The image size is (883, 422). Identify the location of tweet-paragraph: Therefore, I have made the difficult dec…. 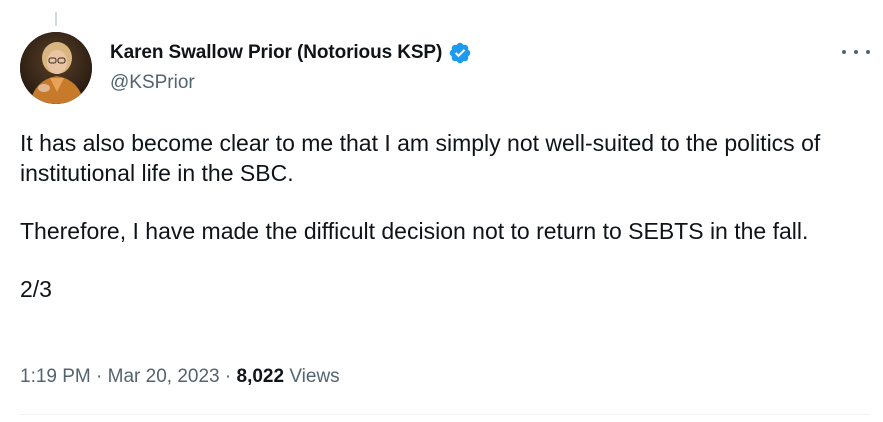
(414, 231).